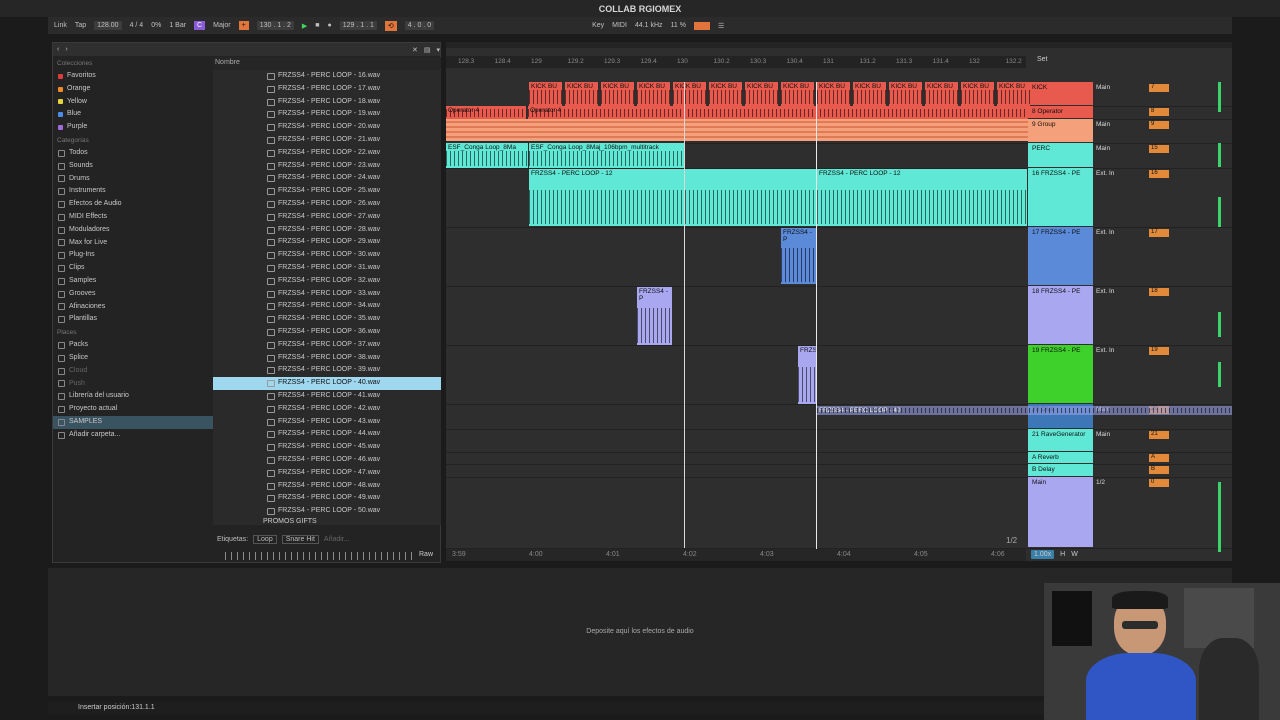 This screenshot has width=1280, height=720. What do you see at coordinates (327, 114) in the screenshot?
I see `file-item: FRZSS4 - PERC LOOP - 19.wav` at bounding box center [327, 114].